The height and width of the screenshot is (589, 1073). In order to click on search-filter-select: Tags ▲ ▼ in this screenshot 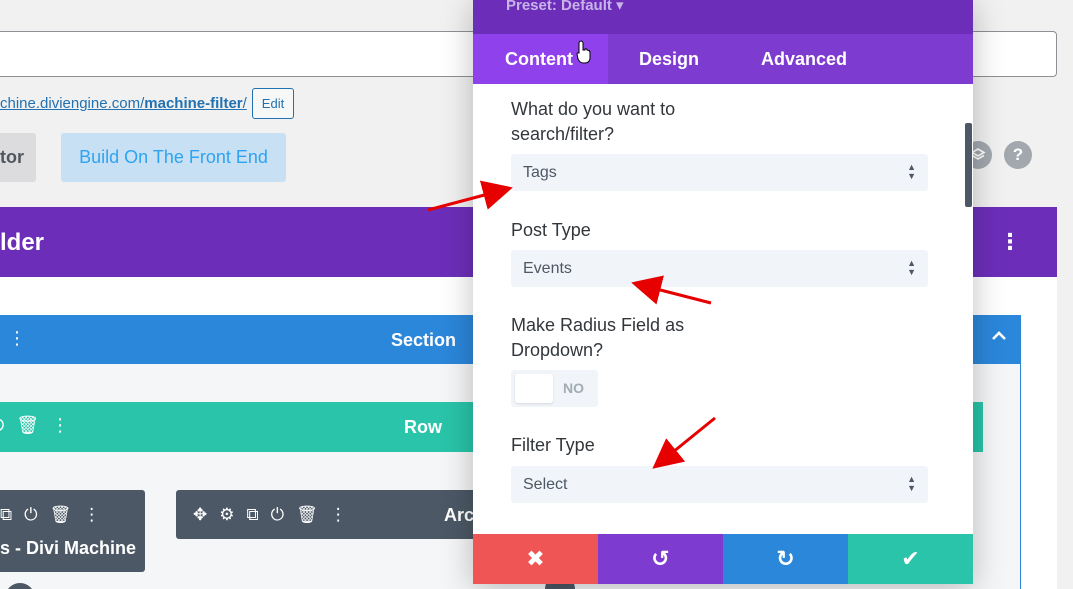, I will do `click(719, 172)`.